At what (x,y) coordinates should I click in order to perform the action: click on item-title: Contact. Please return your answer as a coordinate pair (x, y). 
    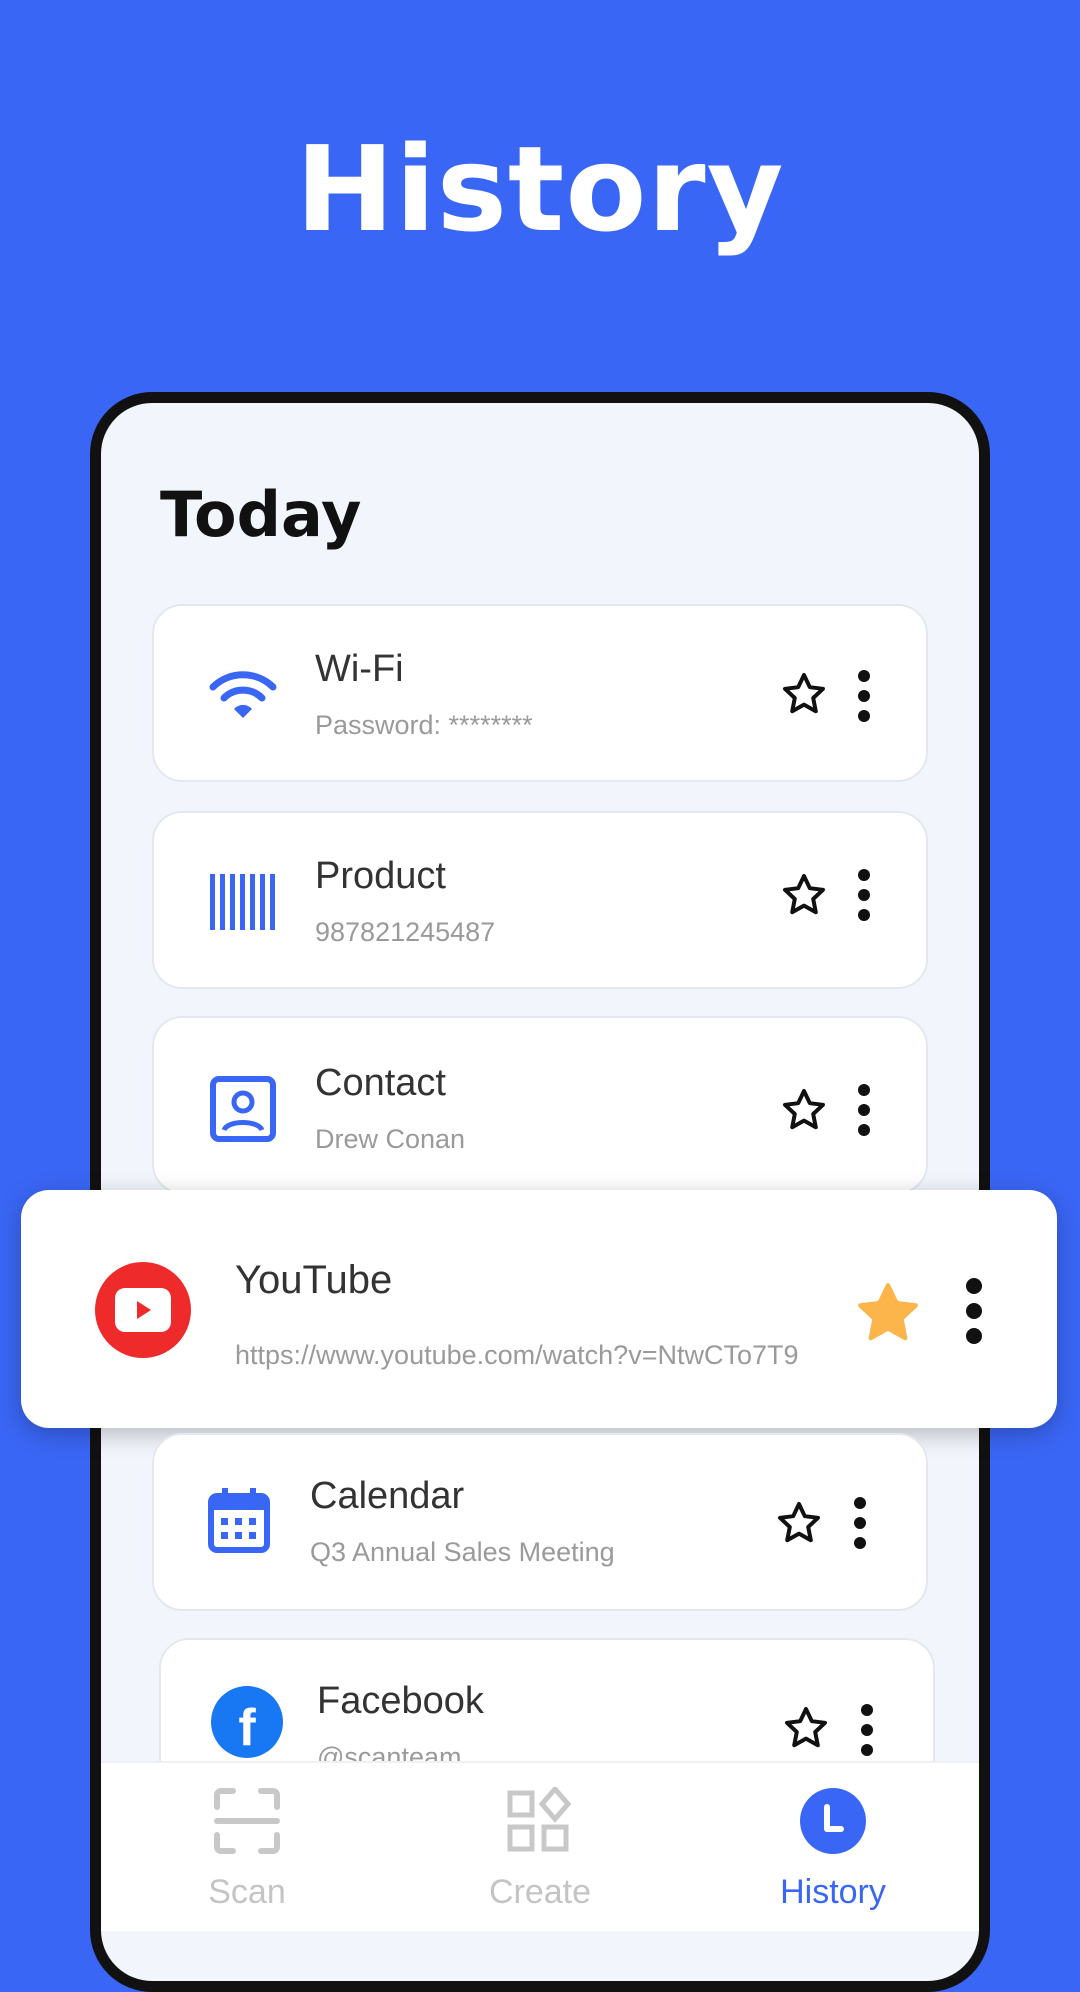
    Looking at the image, I should click on (380, 1083).